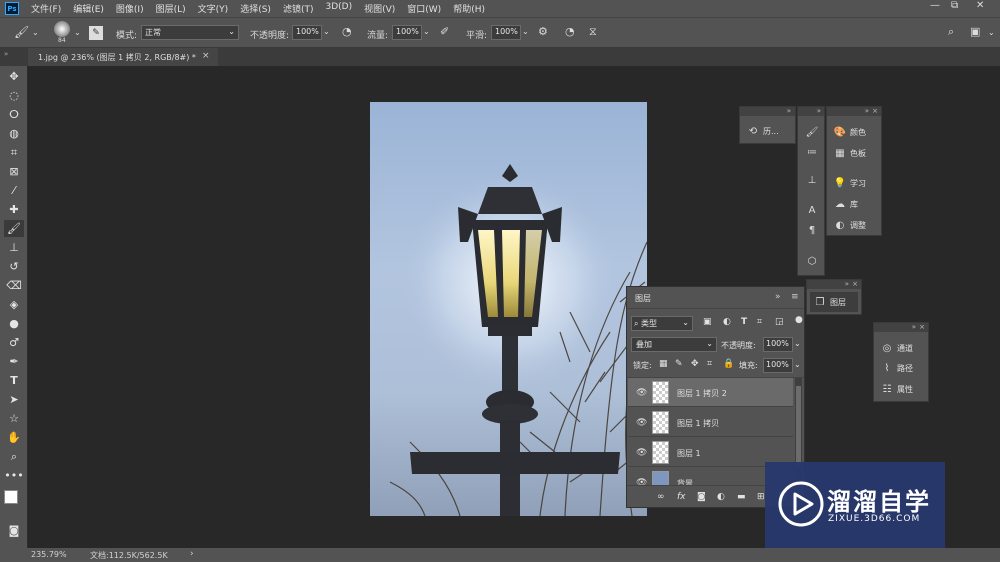 The height and width of the screenshot is (562, 1000). I want to click on shape-filter-icon: ⌗, so click(759, 322).